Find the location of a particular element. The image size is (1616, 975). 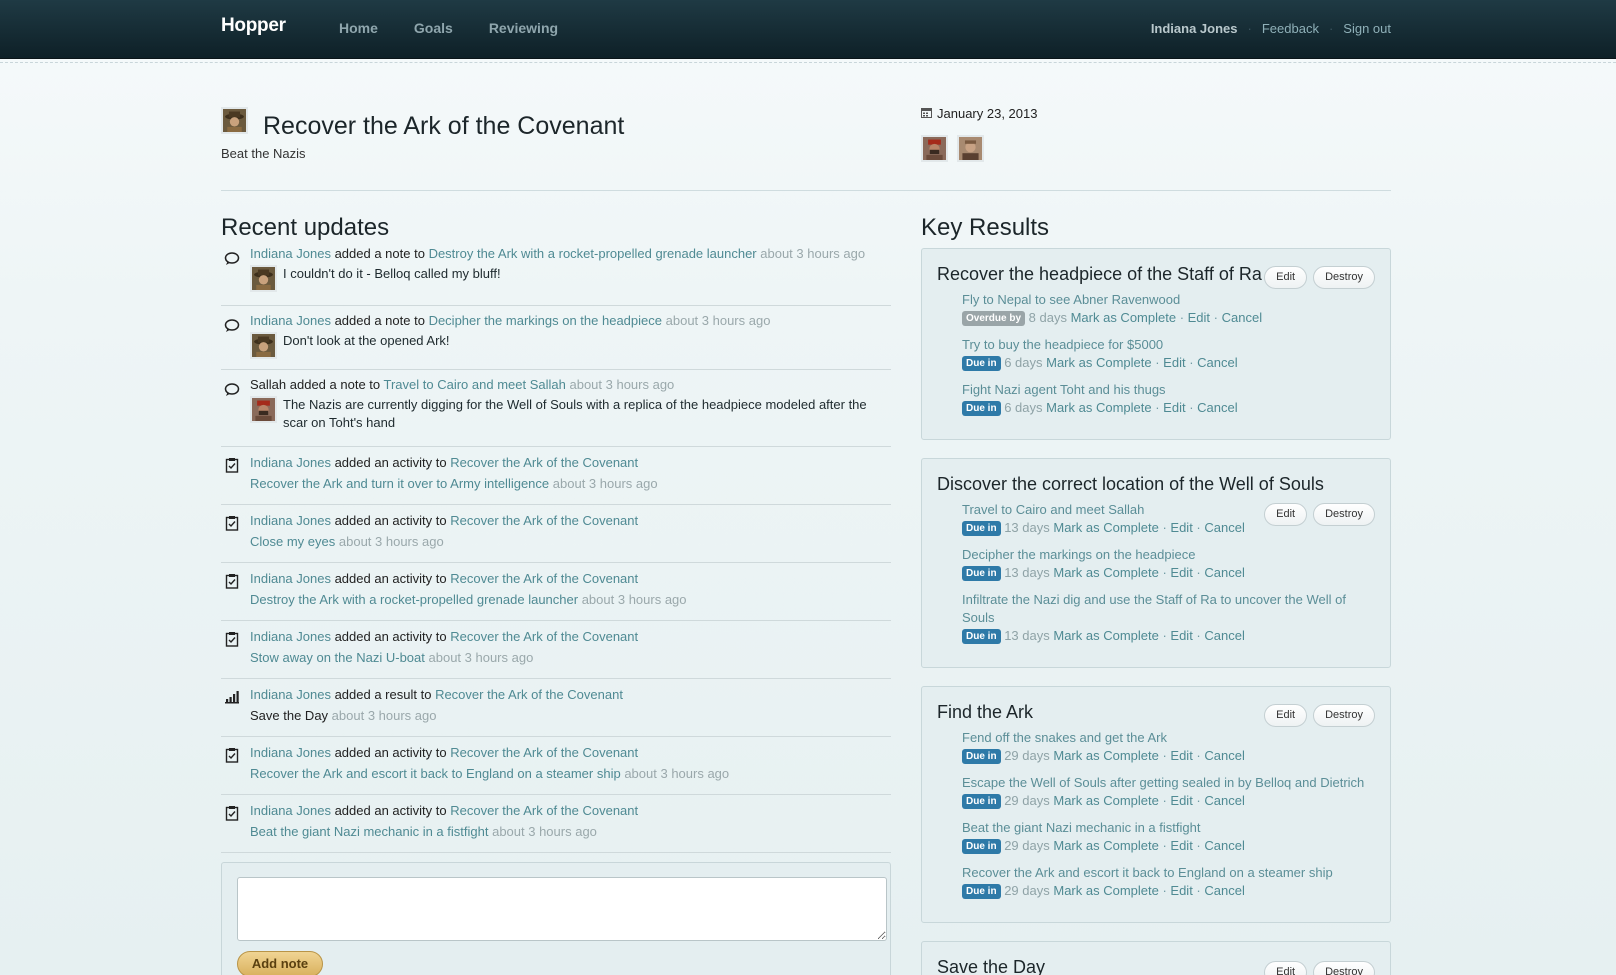

activity-name: Decipher the markings on the headpiece is located at coordinates (1078, 554).